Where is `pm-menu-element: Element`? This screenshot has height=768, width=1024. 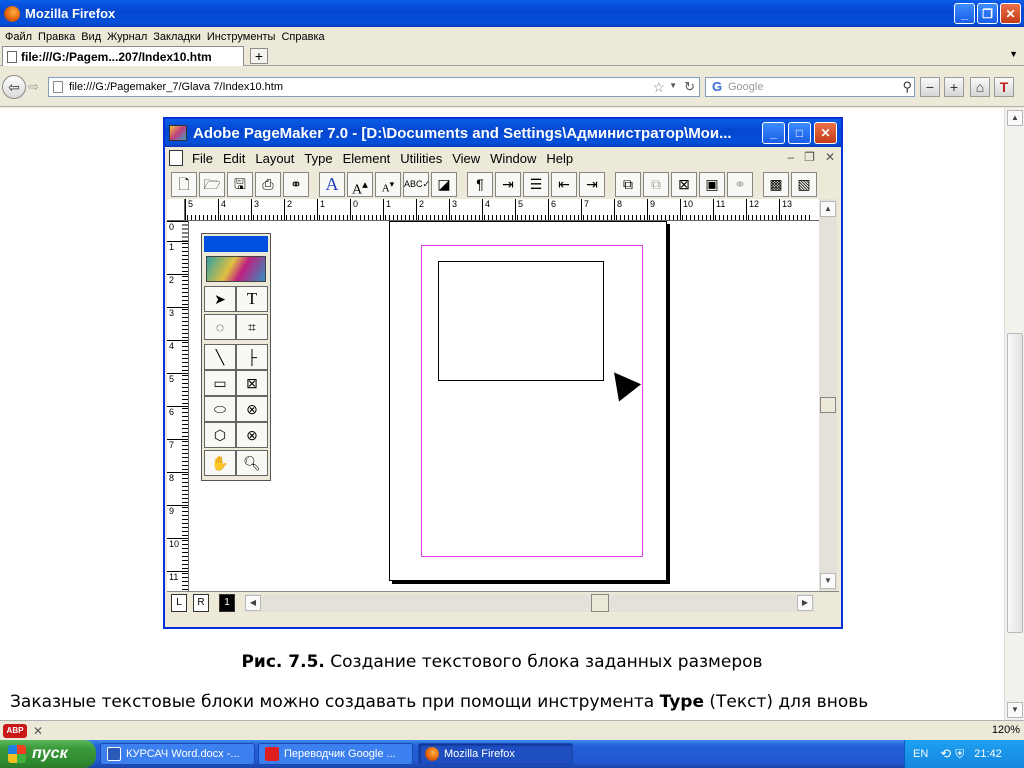
pm-menu-element: Element is located at coordinates (366, 158).